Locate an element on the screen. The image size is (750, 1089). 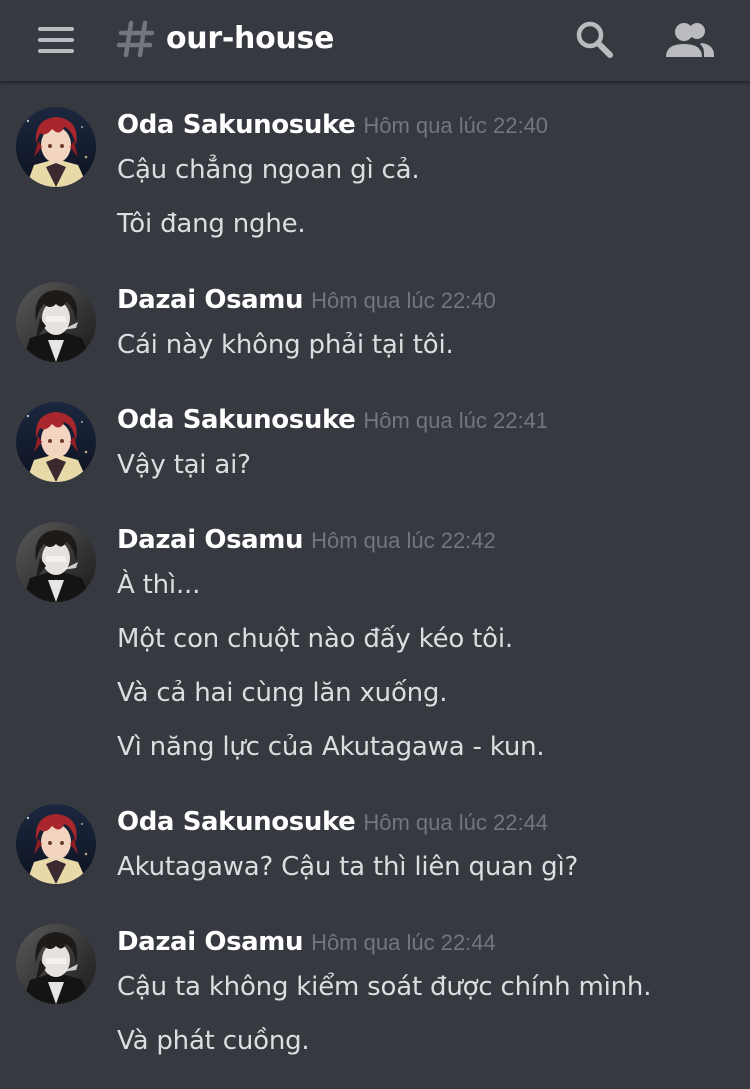
message-header: Oda Sakunosuke Hôm qua lúc 22:41 is located at coordinates (332, 420).